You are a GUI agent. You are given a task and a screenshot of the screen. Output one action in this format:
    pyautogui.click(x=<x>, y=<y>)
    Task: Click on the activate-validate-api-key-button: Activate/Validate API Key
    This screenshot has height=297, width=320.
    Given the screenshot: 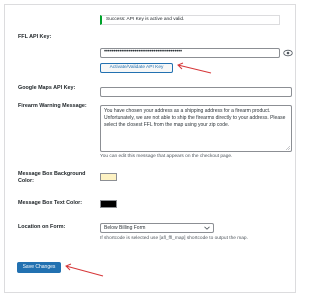 What is the action you would take?
    pyautogui.click(x=136, y=68)
    